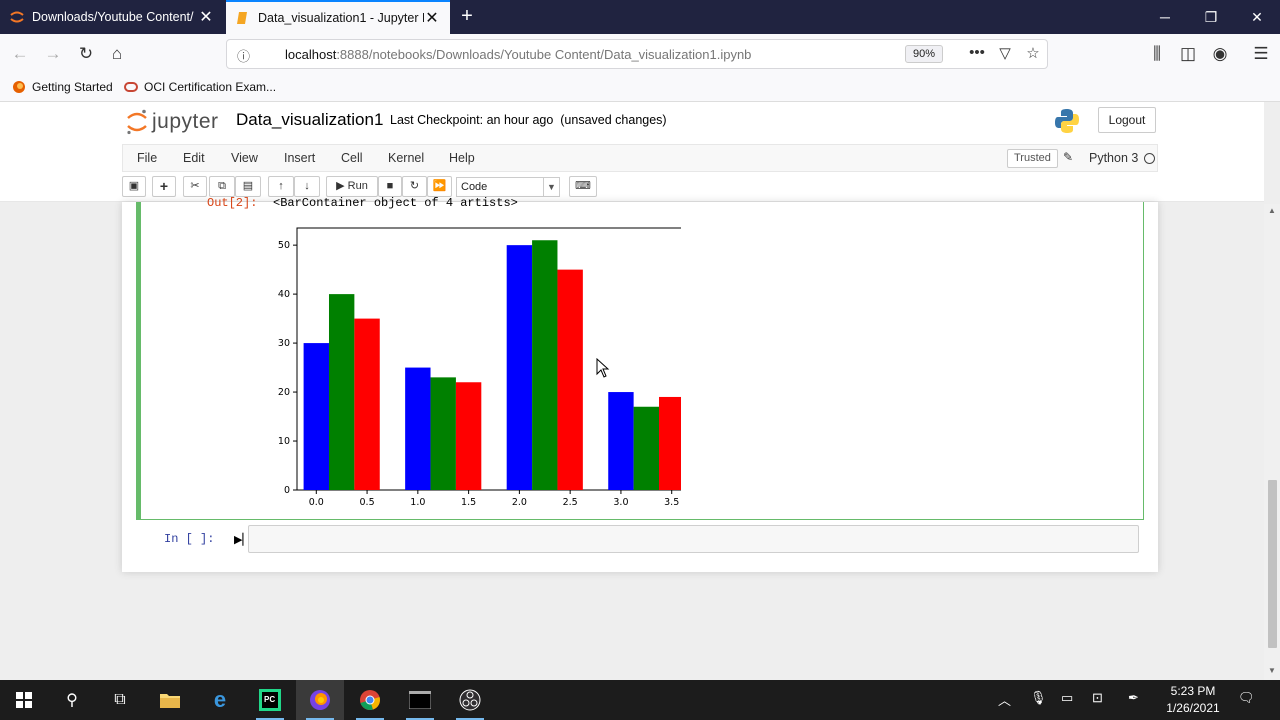 The height and width of the screenshot is (720, 1280). What do you see at coordinates (1272, 211) in the screenshot?
I see `scroll-up-icon: ▲` at bounding box center [1272, 211].